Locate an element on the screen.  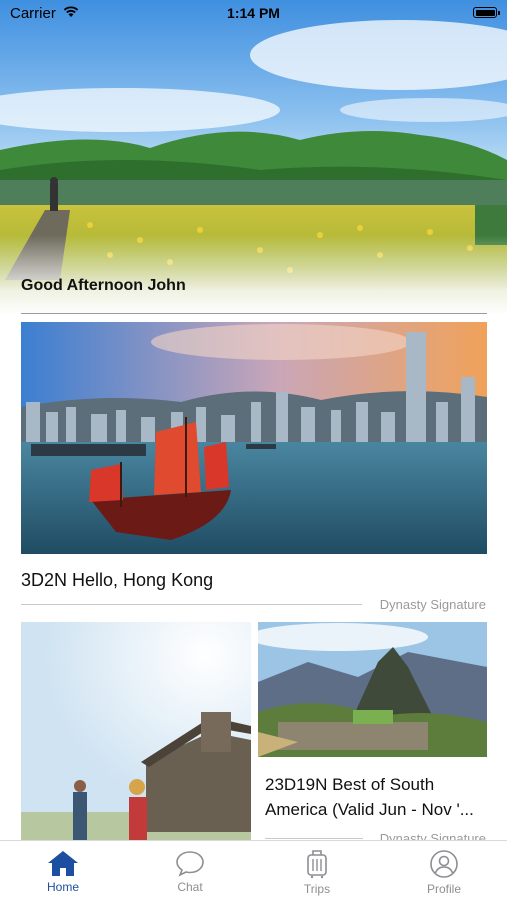
tab-home: Home is located at coordinates (63, 871).